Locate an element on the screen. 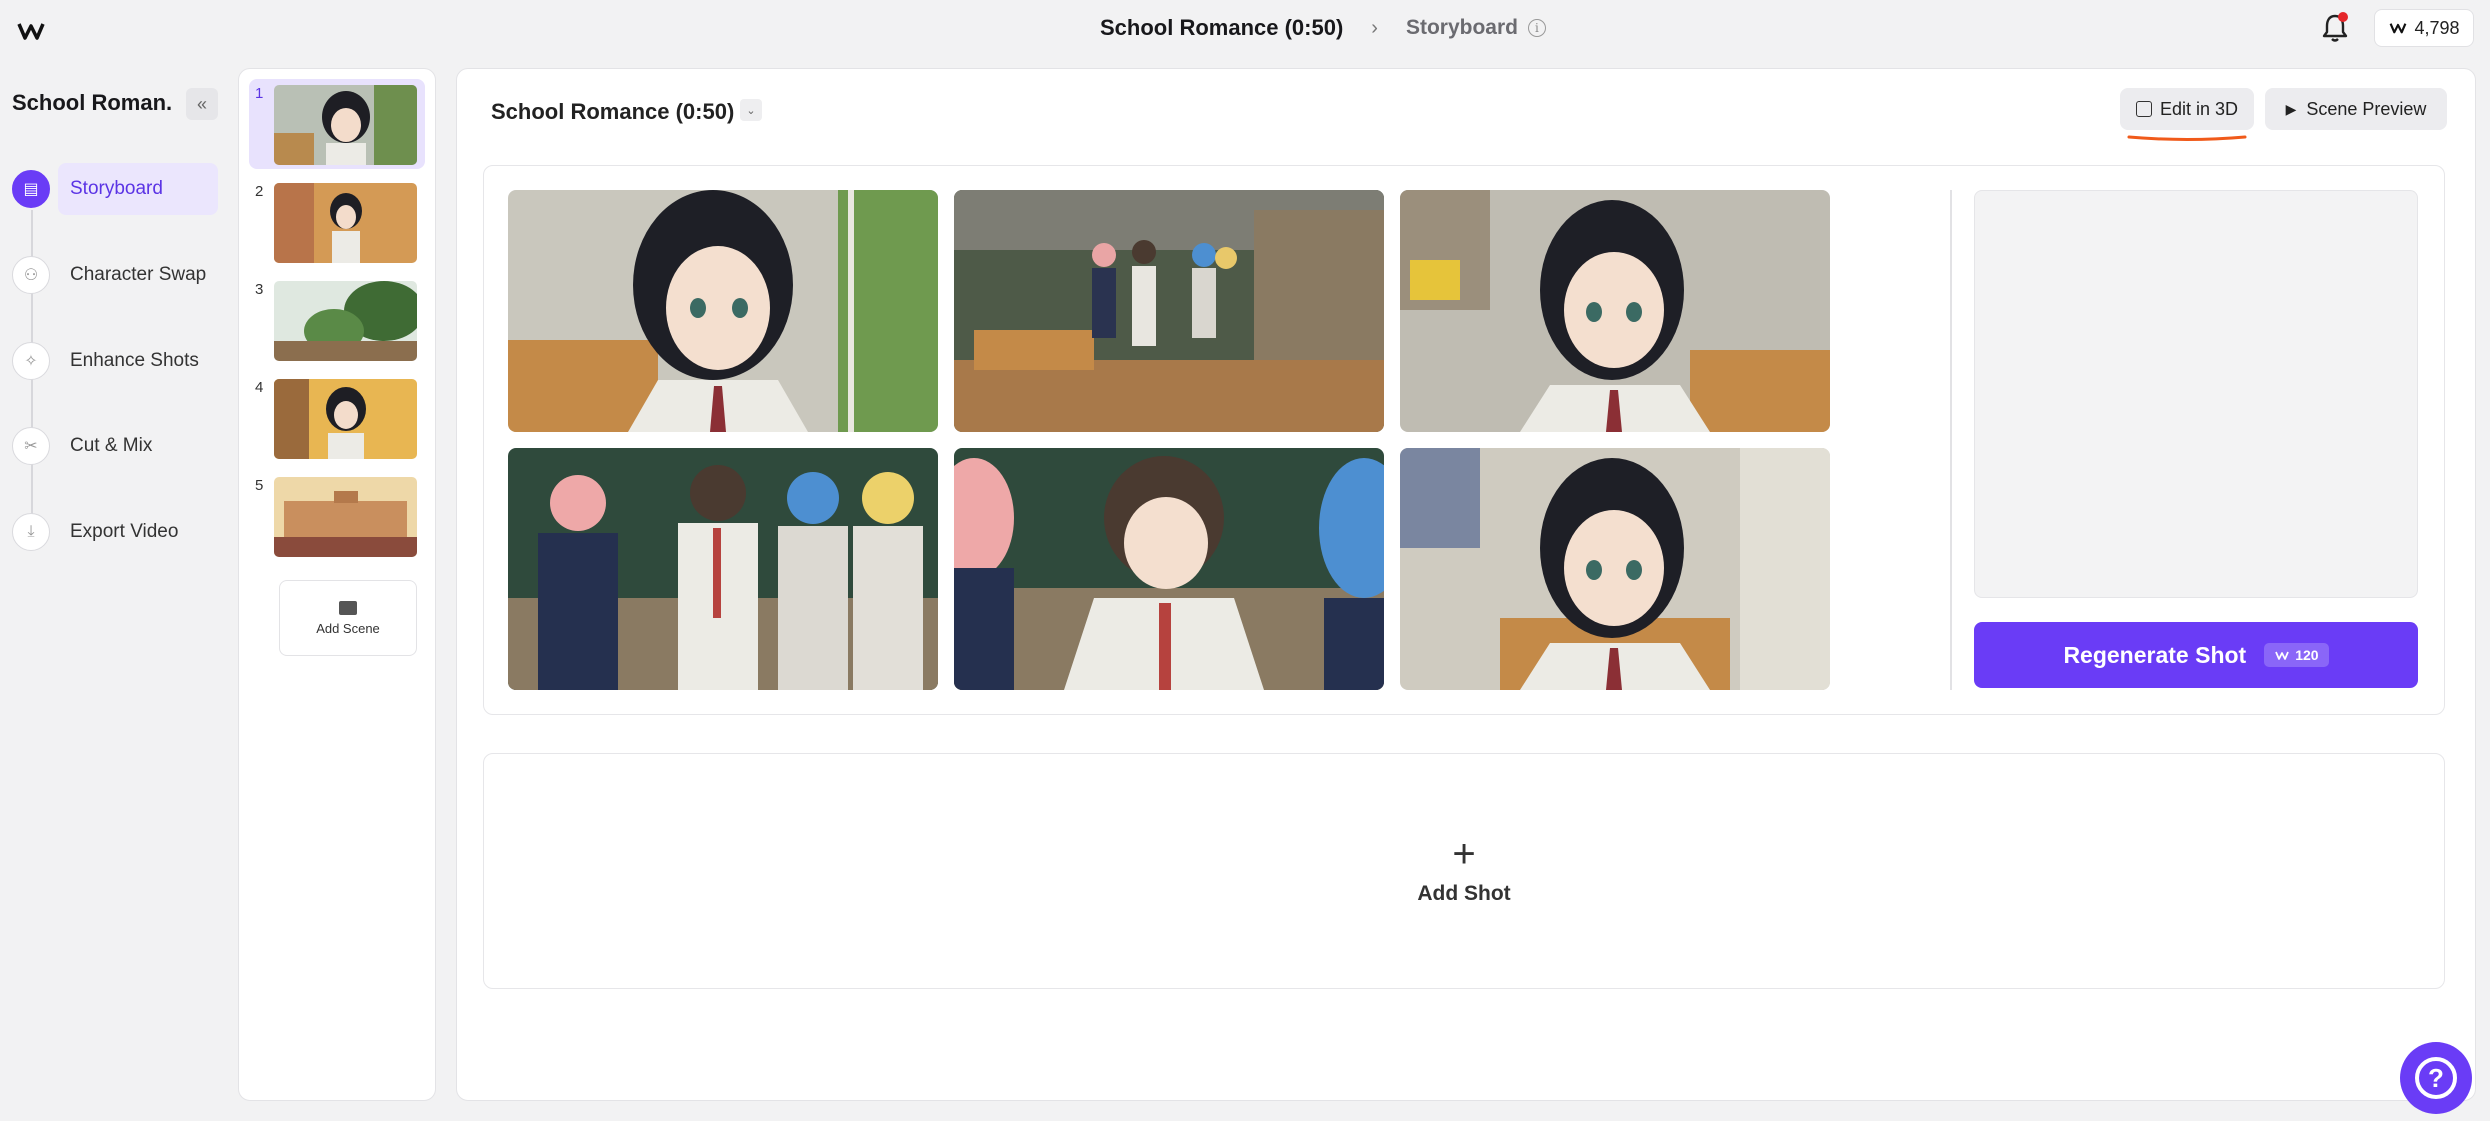  sidebar-item-label: Cut & Mix is located at coordinates (111, 445).